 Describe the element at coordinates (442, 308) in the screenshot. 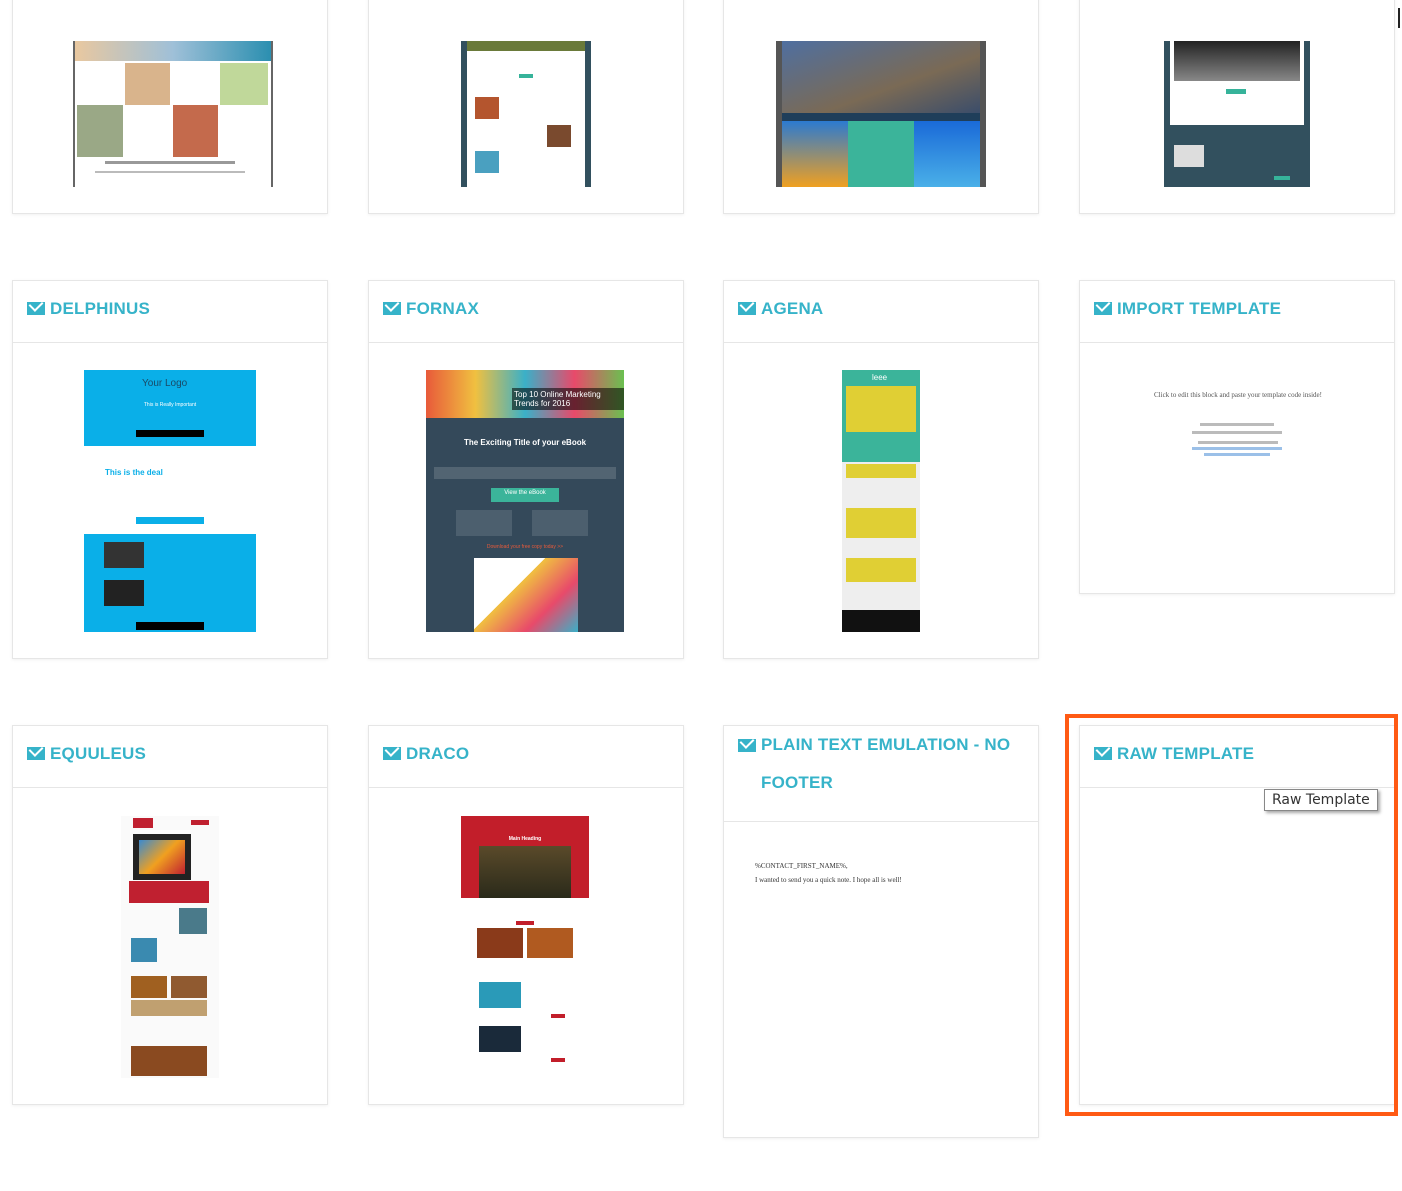

I see `template-title-text: FORNAX` at that location.